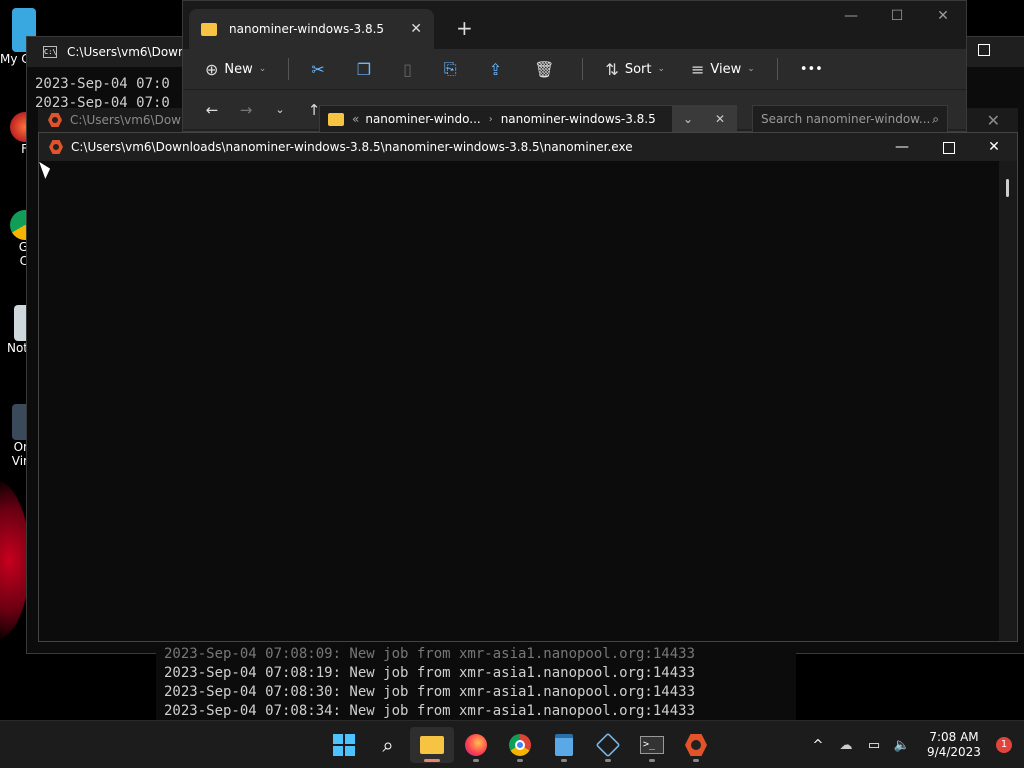  What do you see at coordinates (698, 69) in the screenshot?
I see `view-list-icon: ≡` at bounding box center [698, 69].